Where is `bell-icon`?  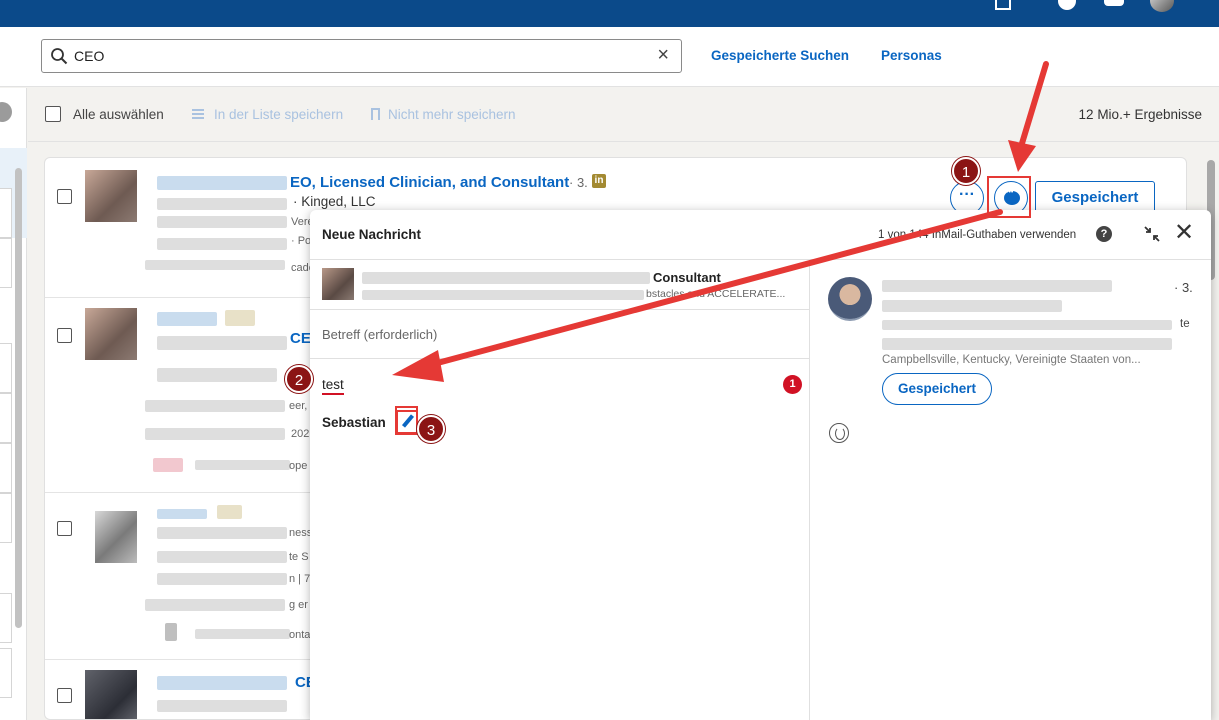
bell-icon is located at coordinates (1114, 6).